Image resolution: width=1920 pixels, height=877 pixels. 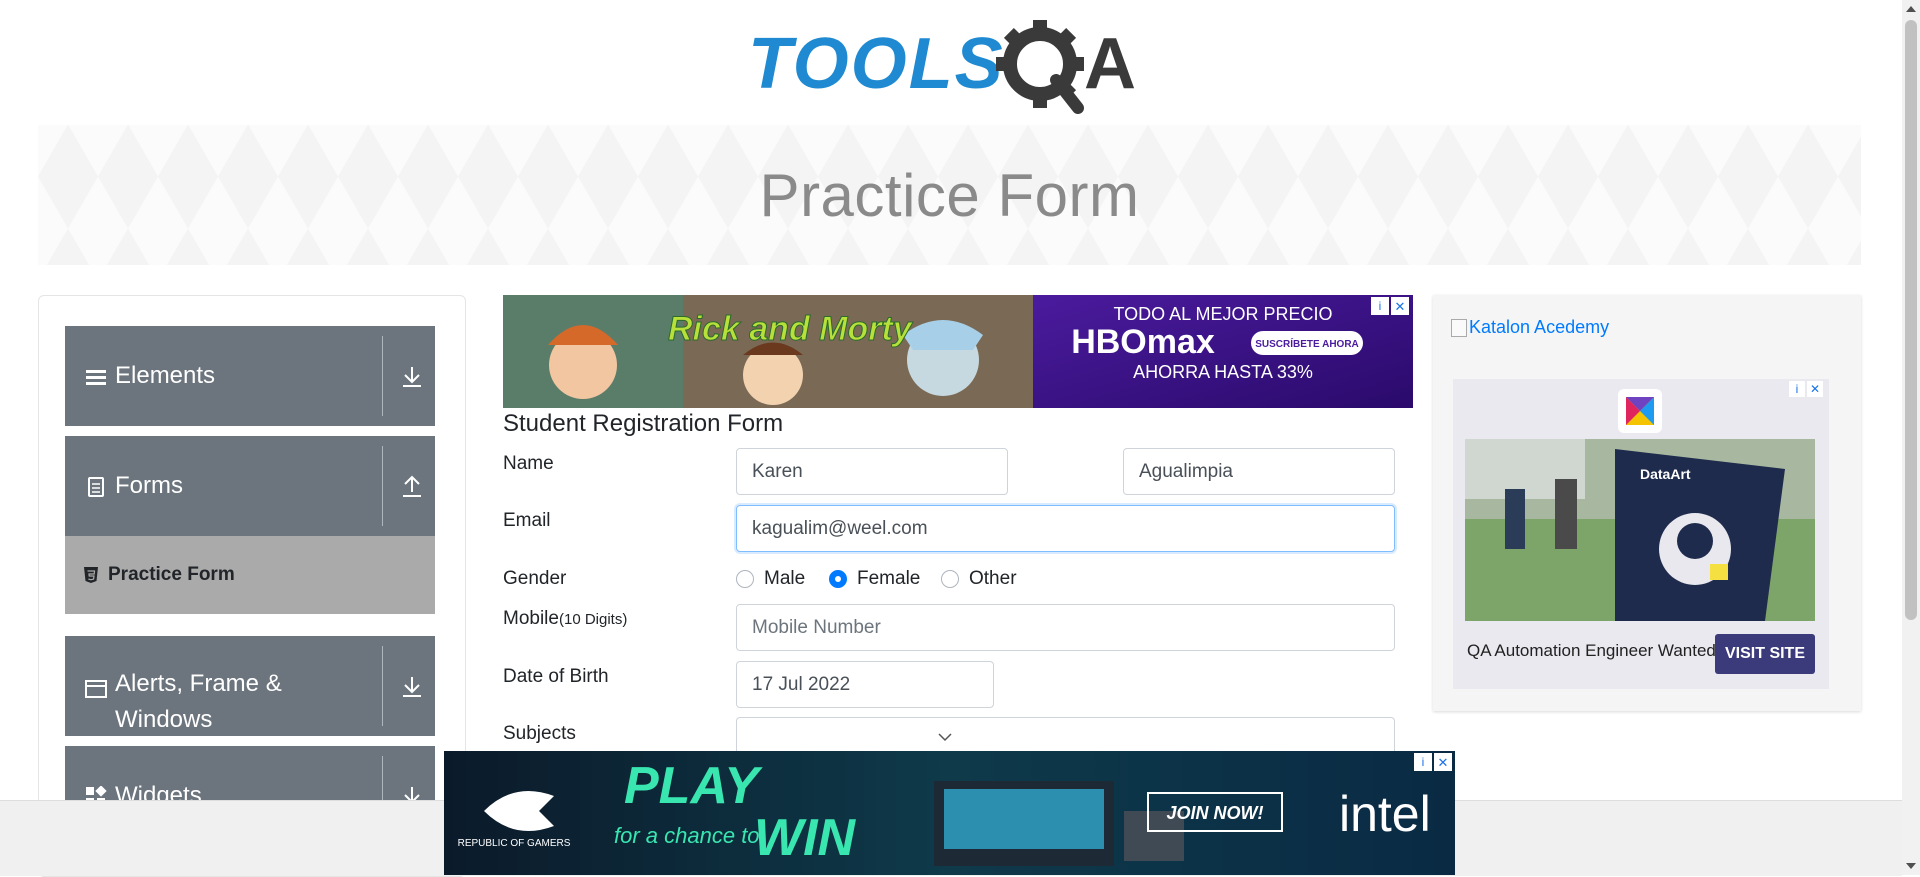 What do you see at coordinates (805, 838) in the screenshot?
I see `ad-headline-win: WIN` at bounding box center [805, 838].